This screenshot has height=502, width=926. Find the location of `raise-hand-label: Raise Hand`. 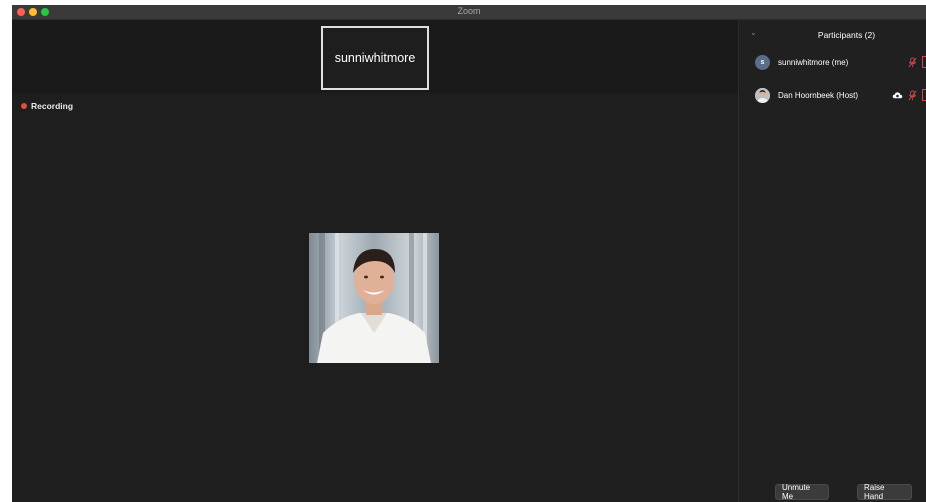

raise-hand-label: Raise Hand is located at coordinates (874, 492).